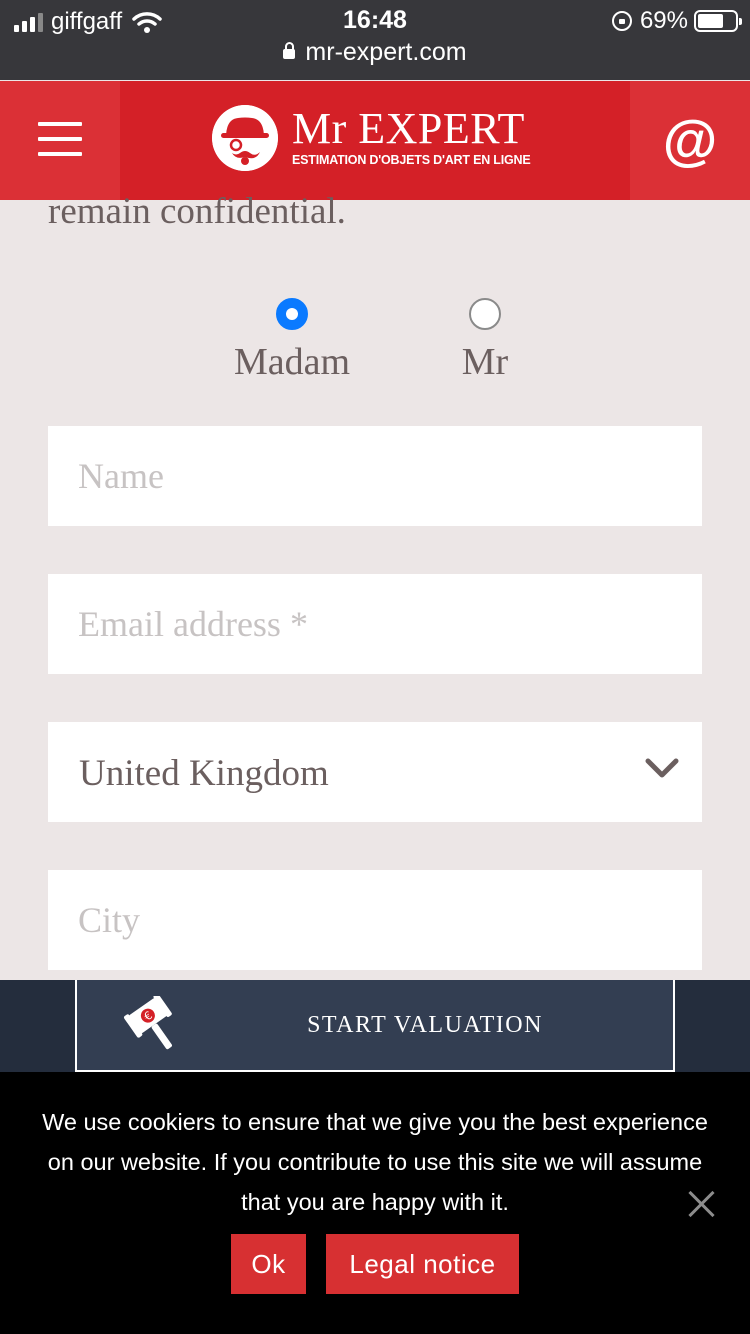 The height and width of the screenshot is (1334, 750). I want to click on status-right: 69%, so click(676, 21).